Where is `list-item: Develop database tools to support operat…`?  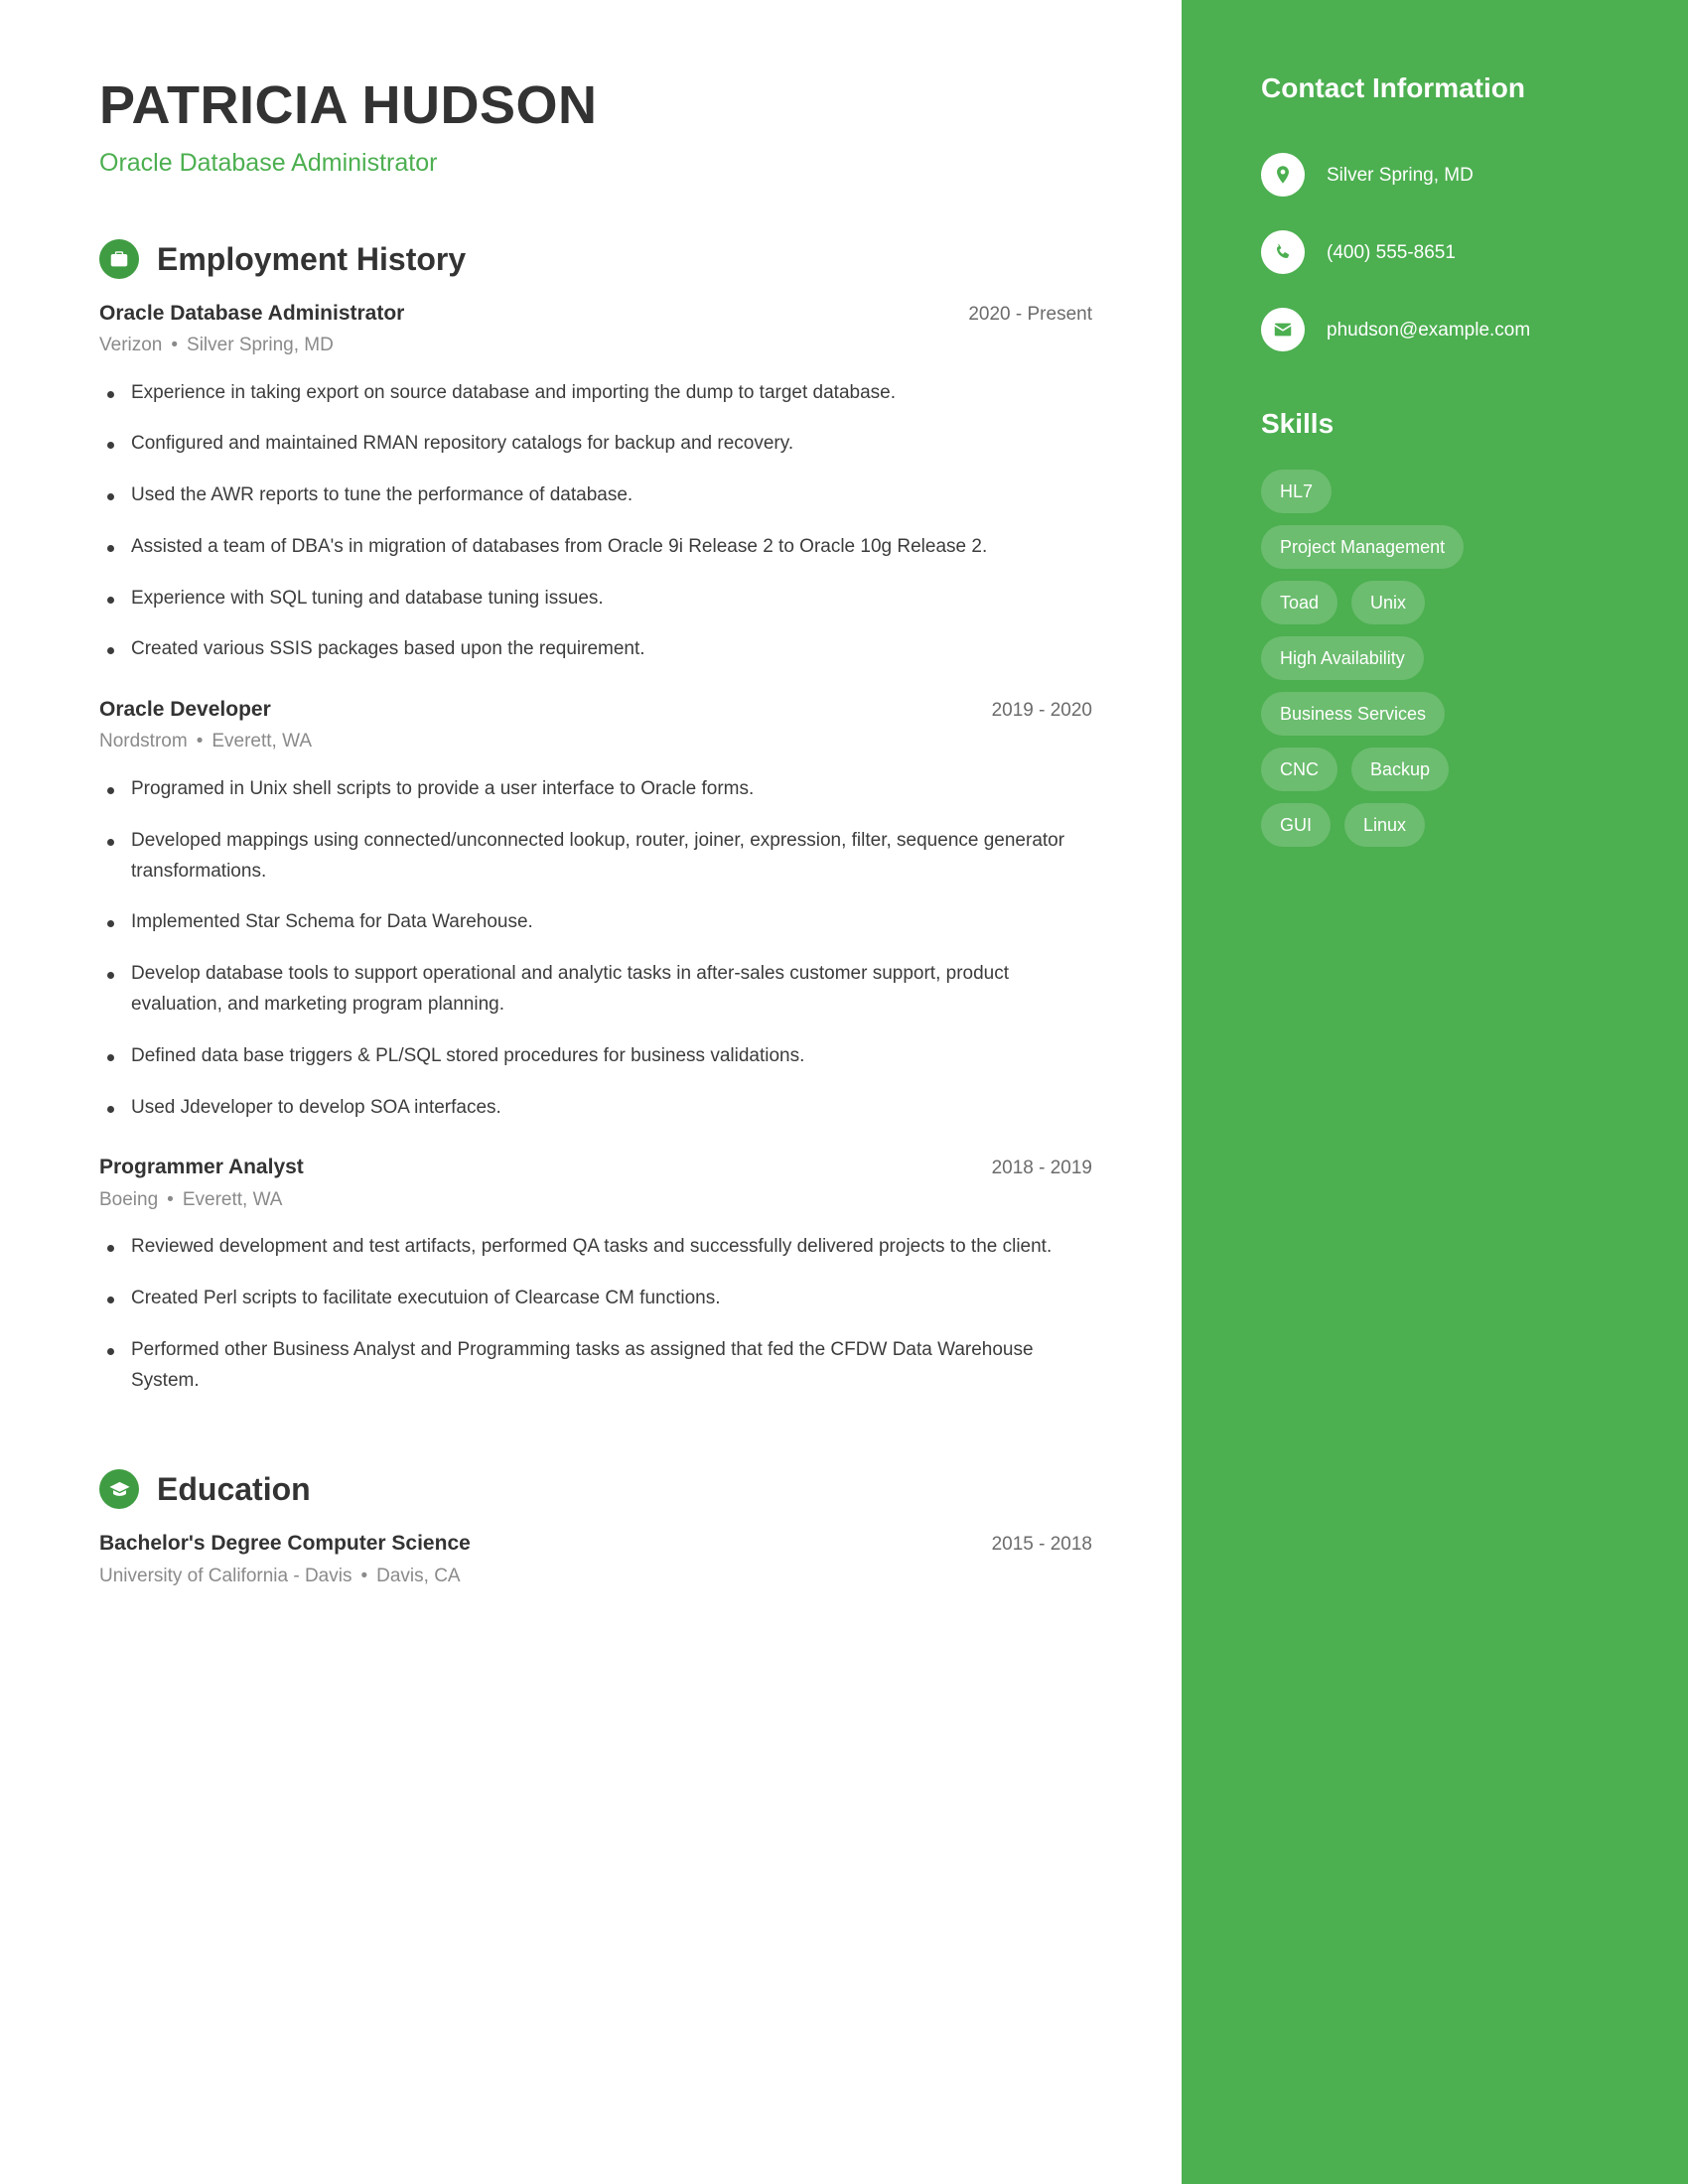 list-item: Develop database tools to support operat… is located at coordinates (586, 990).